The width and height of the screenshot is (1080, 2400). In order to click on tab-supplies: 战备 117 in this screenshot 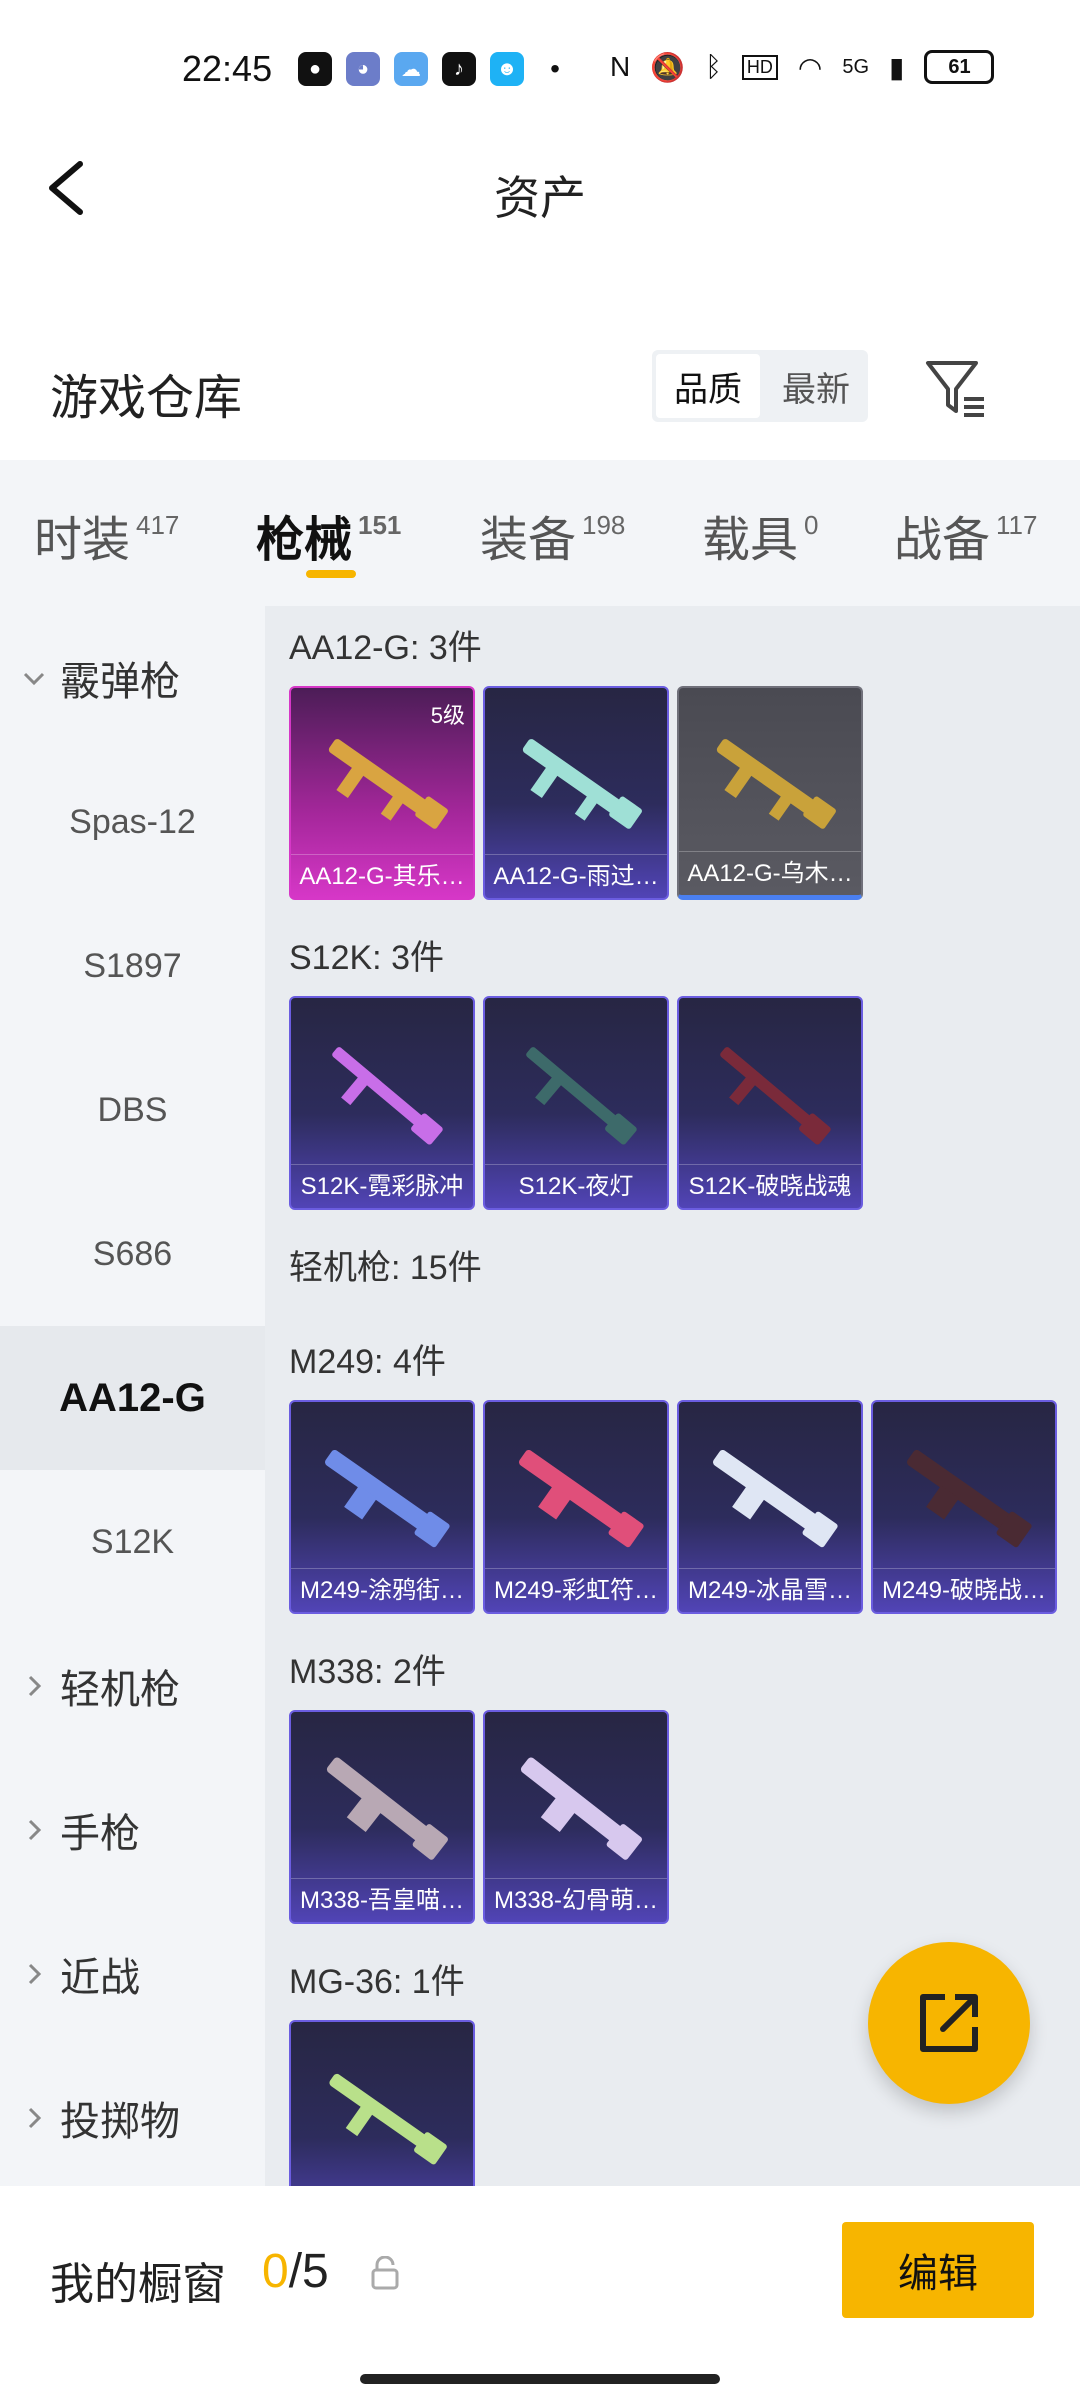, I will do `click(965, 535)`.